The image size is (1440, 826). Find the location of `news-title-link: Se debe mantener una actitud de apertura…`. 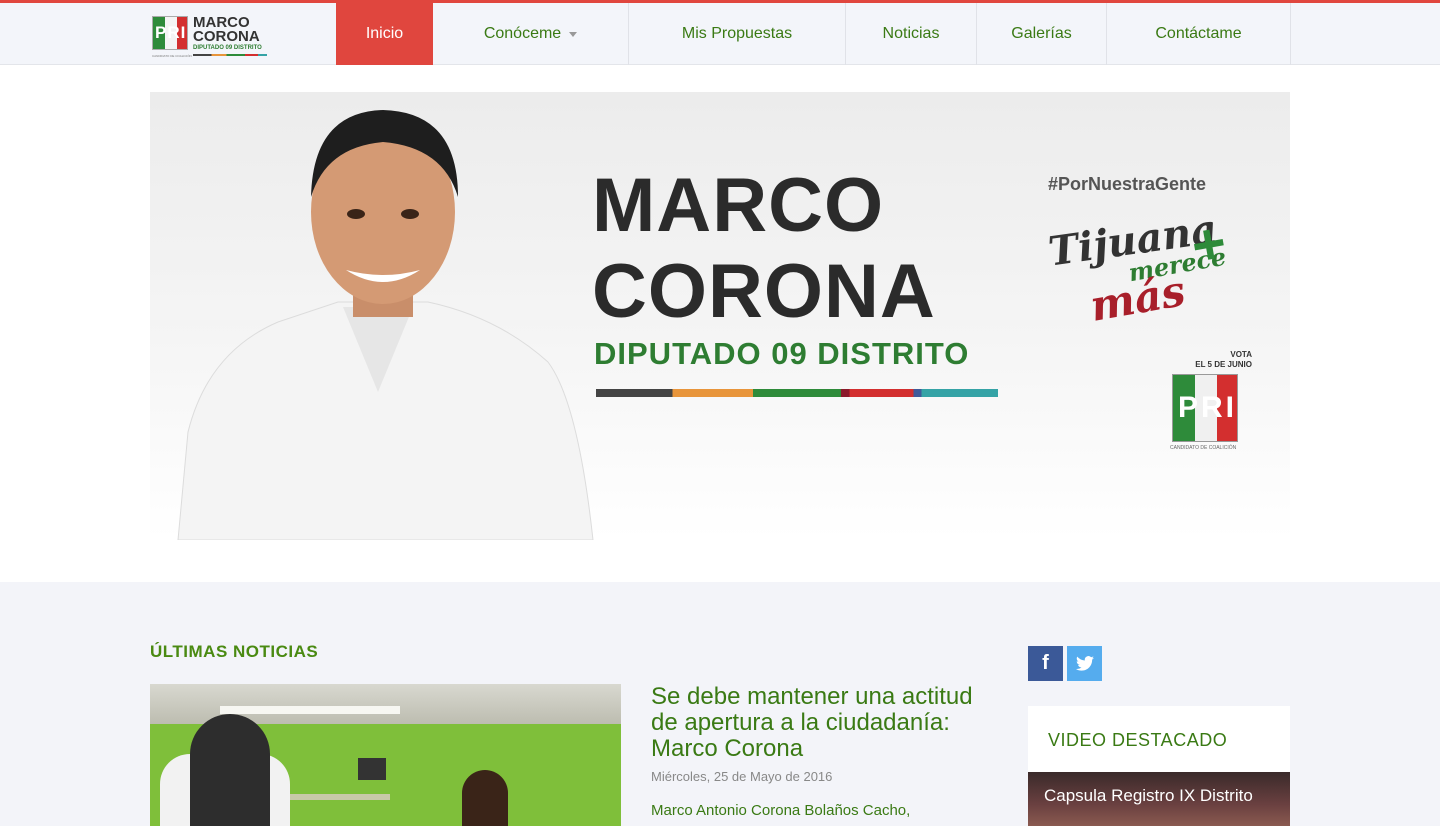

news-title-link: Se debe mantener una actitud de apertura… is located at coordinates (816, 723).